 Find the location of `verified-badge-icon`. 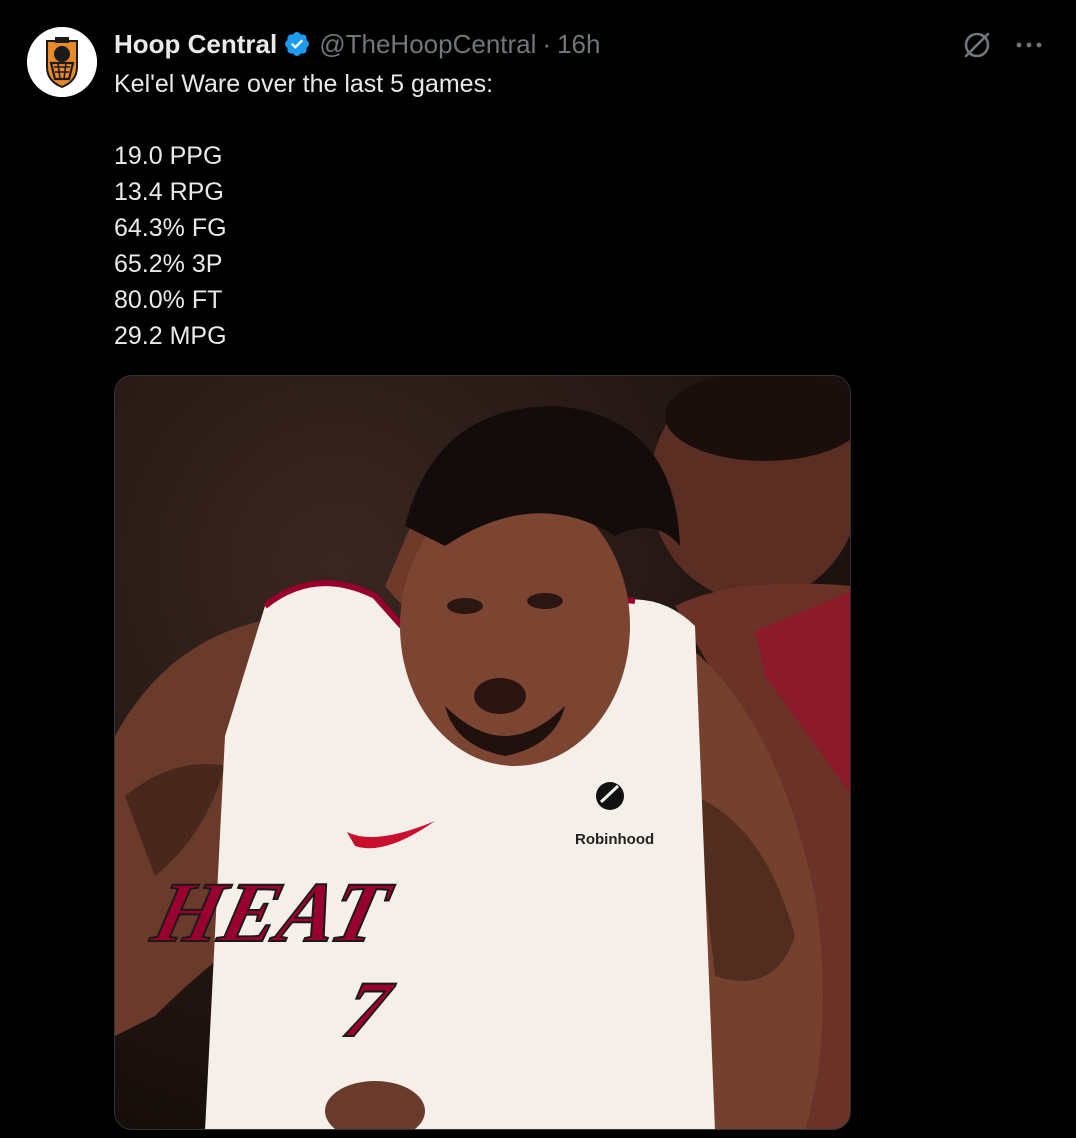

verified-badge-icon is located at coordinates (297, 44).